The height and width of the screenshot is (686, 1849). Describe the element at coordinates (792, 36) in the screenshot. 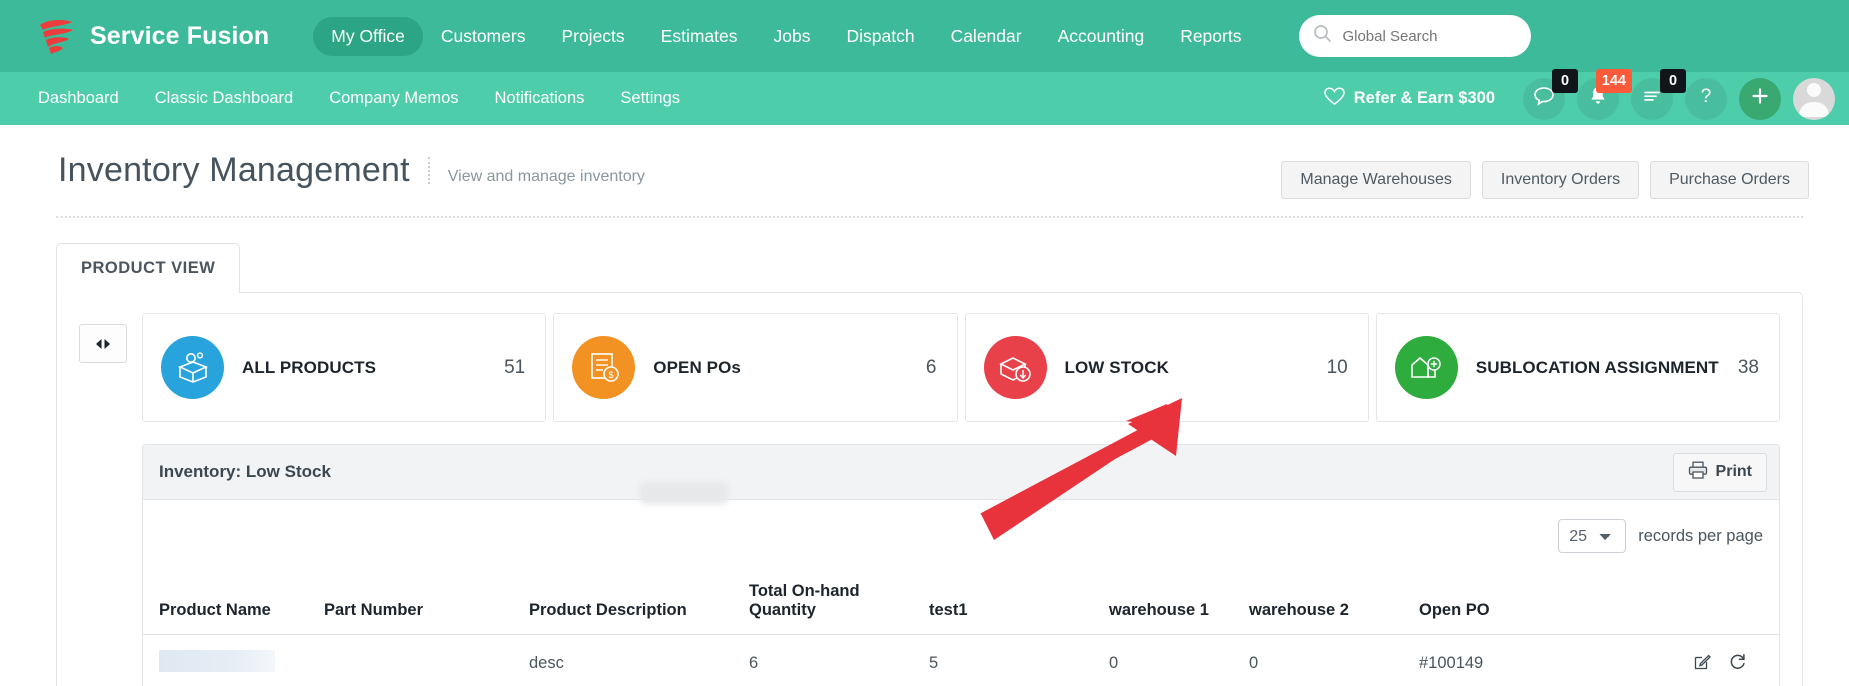

I see `nav-item-jobs: Jobs` at that location.